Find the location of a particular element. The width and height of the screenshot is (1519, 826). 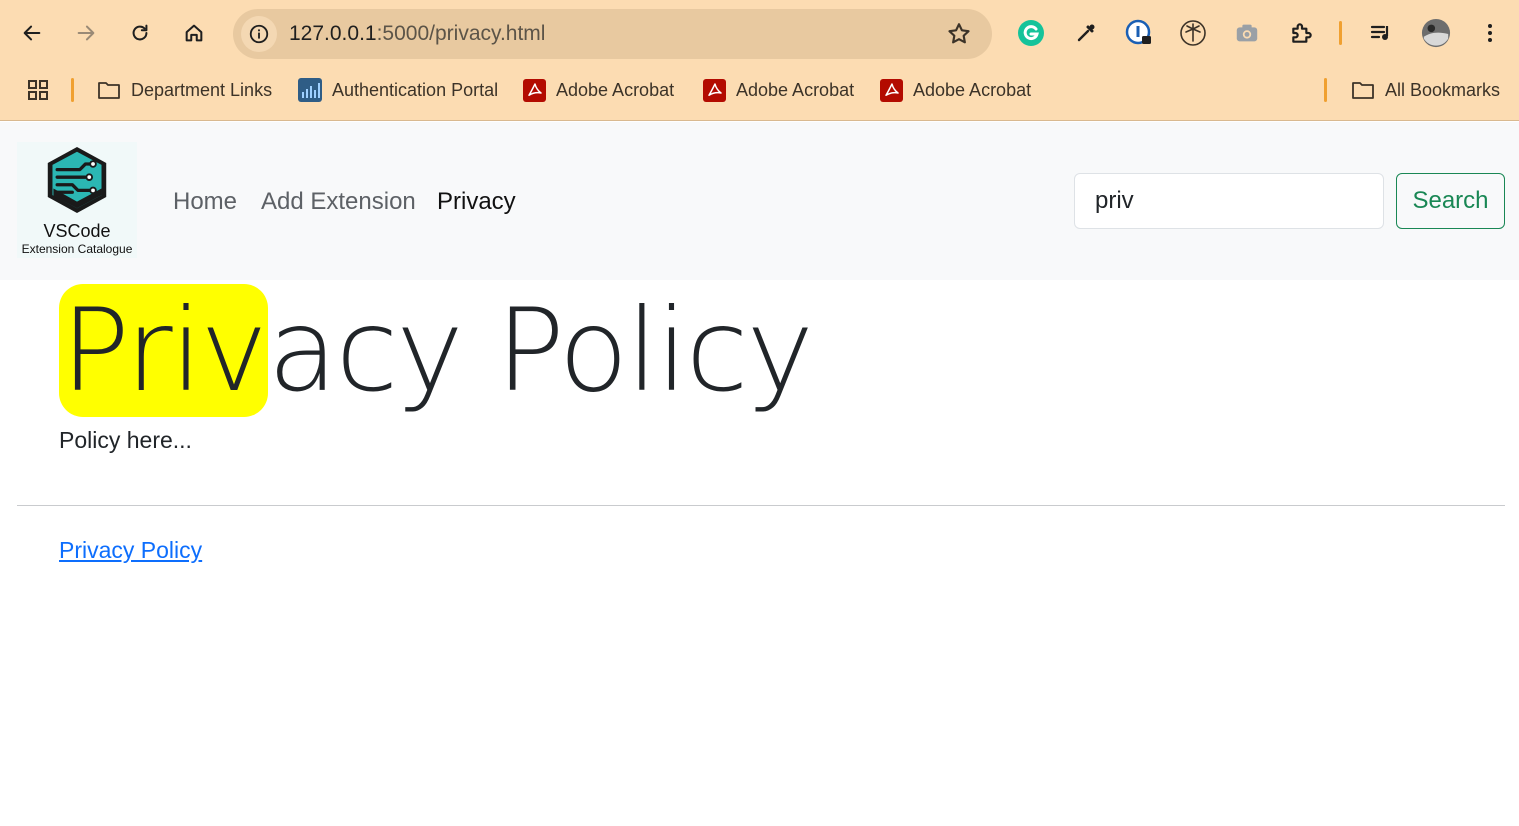

nav-home: Home is located at coordinates (205, 202).